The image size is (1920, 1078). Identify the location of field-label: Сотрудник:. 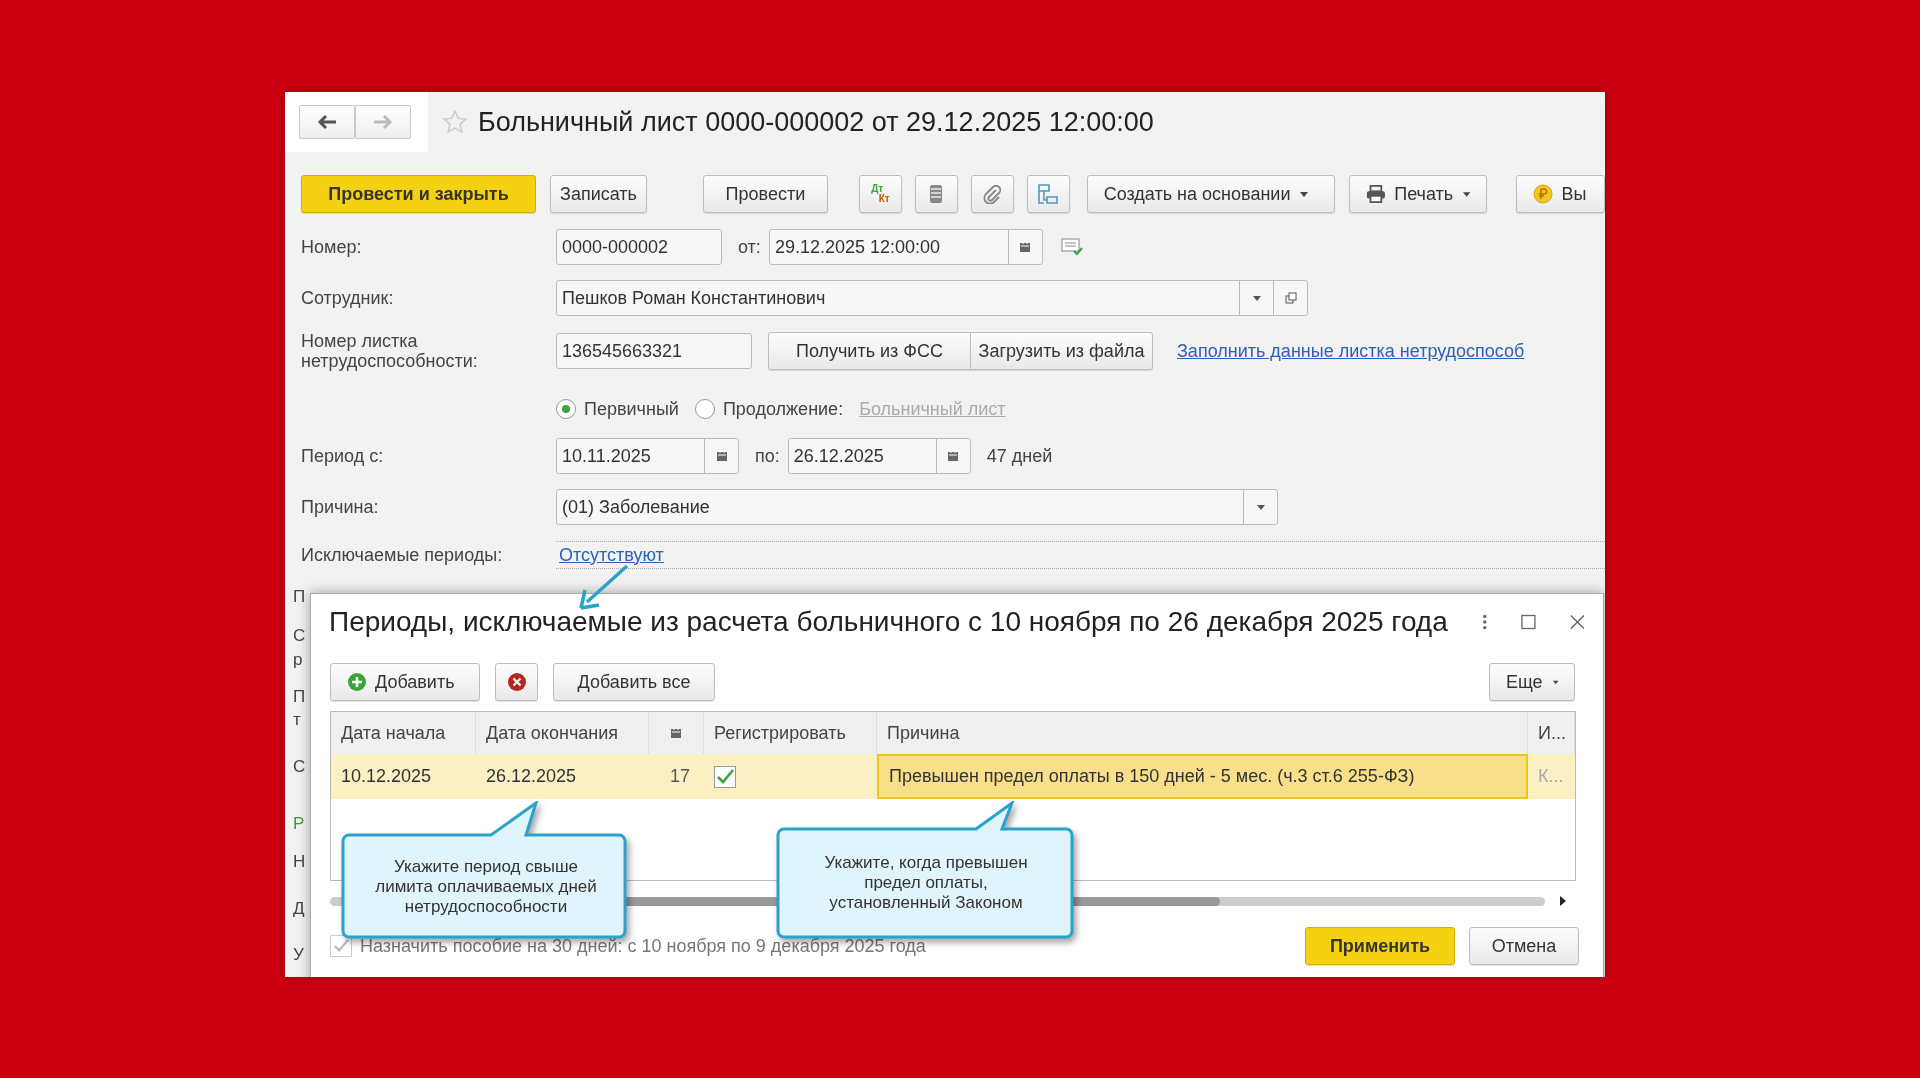
(348, 298).